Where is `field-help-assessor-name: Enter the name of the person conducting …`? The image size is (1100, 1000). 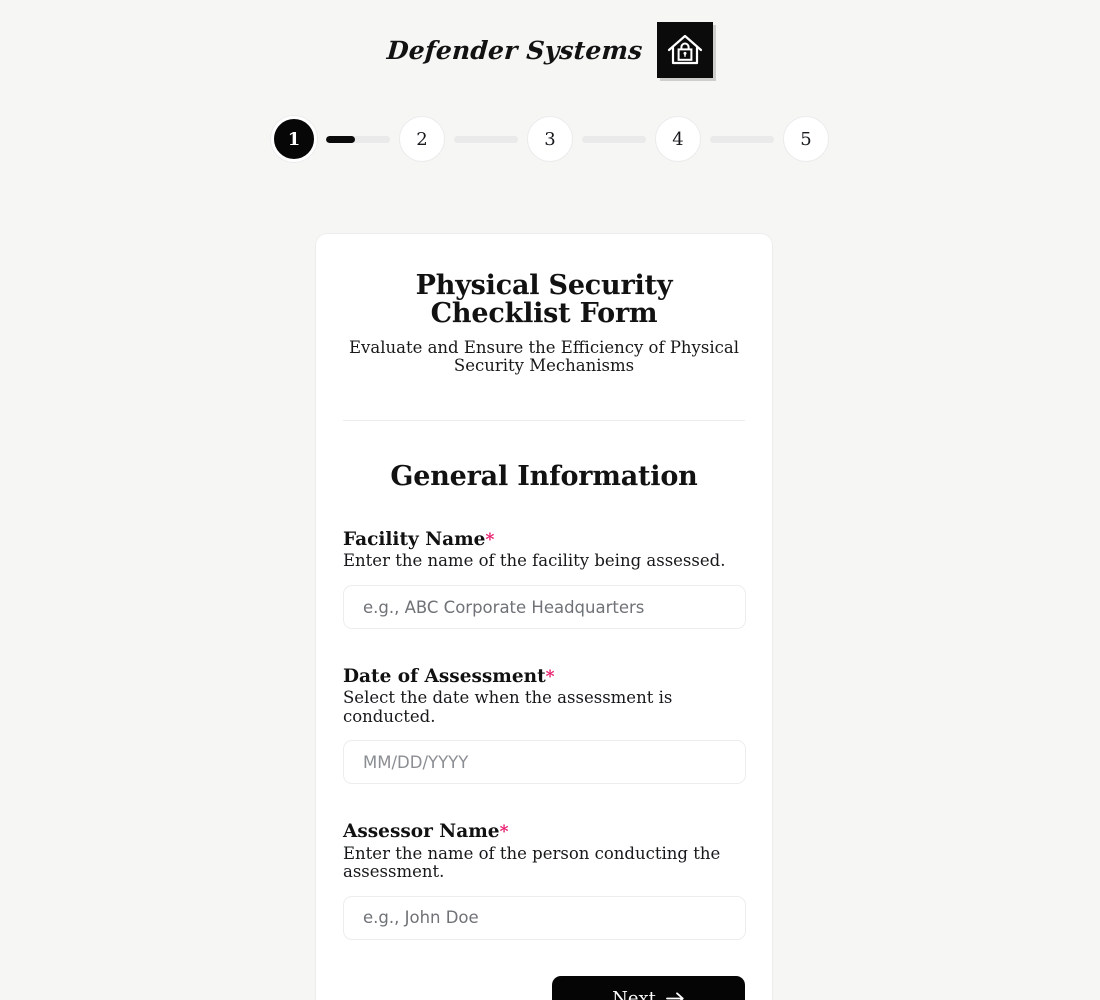
field-help-assessor-name: Enter the name of the person conducting … is located at coordinates (532, 862).